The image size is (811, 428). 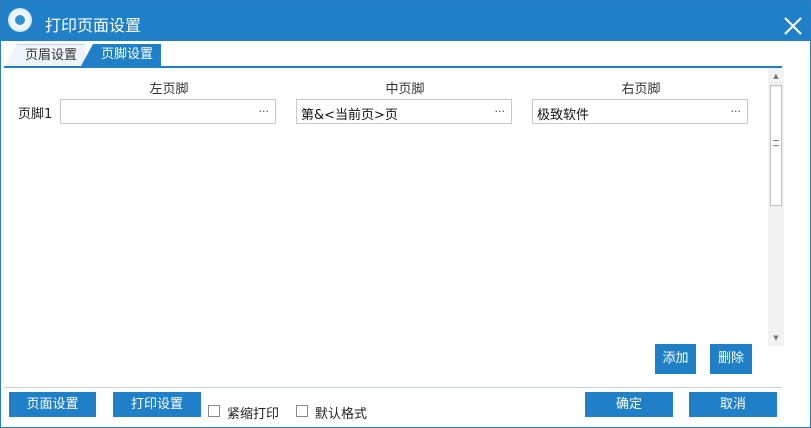 I want to click on compact-print-checkbox, so click(x=214, y=411).